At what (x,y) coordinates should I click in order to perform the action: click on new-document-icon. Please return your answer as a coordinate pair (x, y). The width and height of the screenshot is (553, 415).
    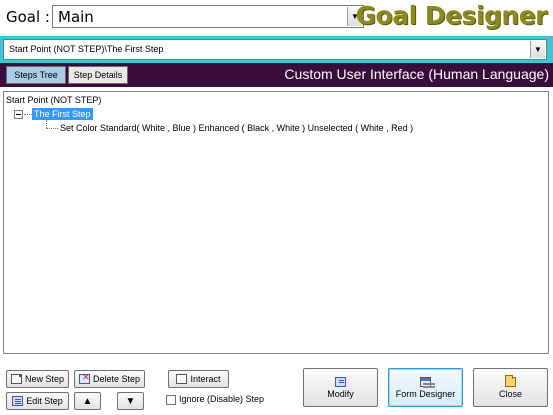
    Looking at the image, I should click on (16, 379).